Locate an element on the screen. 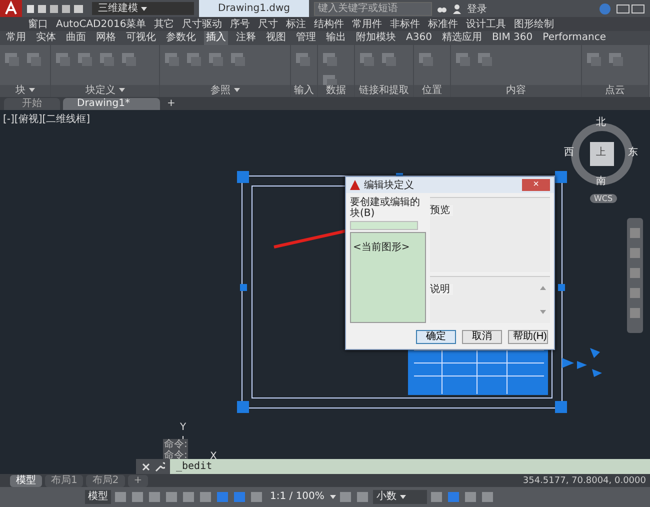 The image size is (650, 507). ribbon-tab: 网格 is located at coordinates (106, 38).